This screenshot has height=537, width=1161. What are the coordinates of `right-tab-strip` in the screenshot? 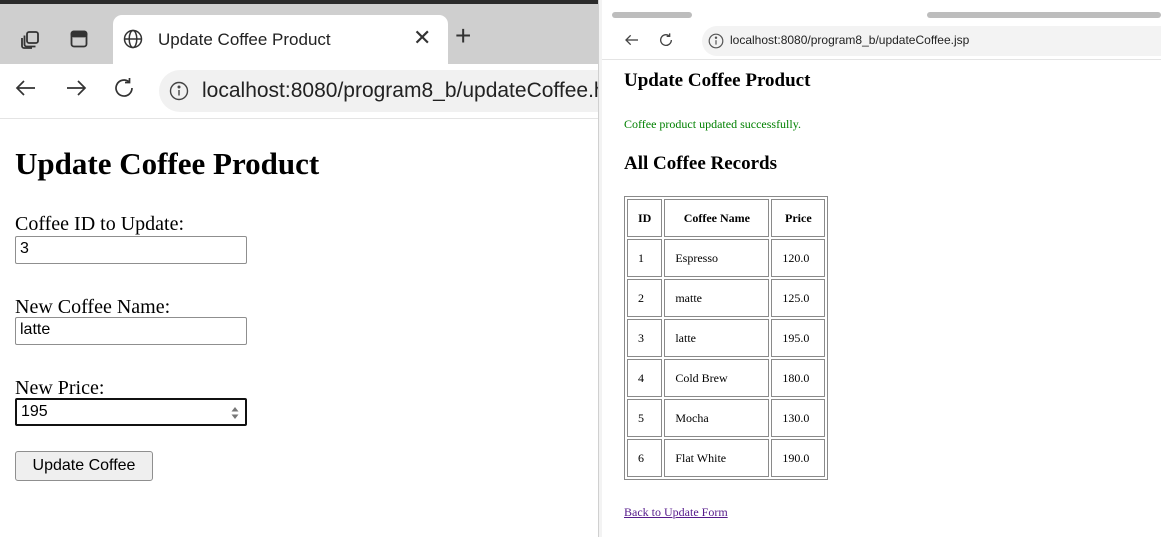 It's located at (881, 11).